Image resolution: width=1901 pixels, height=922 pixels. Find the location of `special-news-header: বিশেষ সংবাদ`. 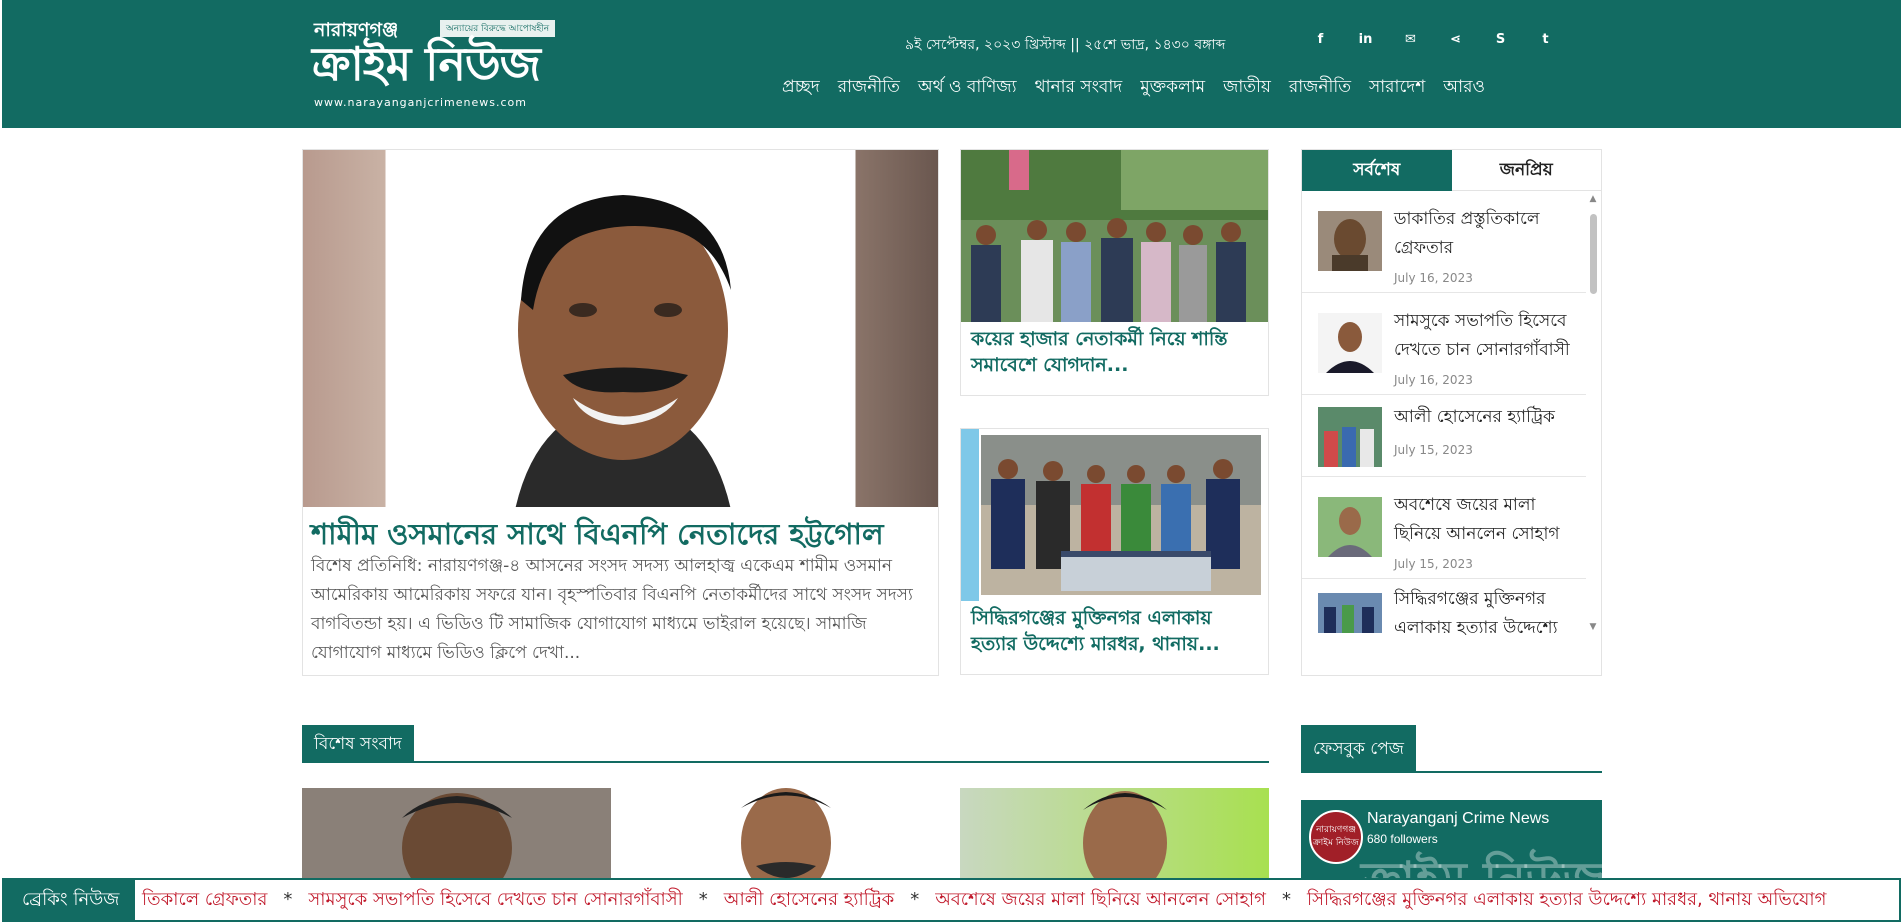

special-news-header: বিশেষ সংবাদ is located at coordinates (785, 744).